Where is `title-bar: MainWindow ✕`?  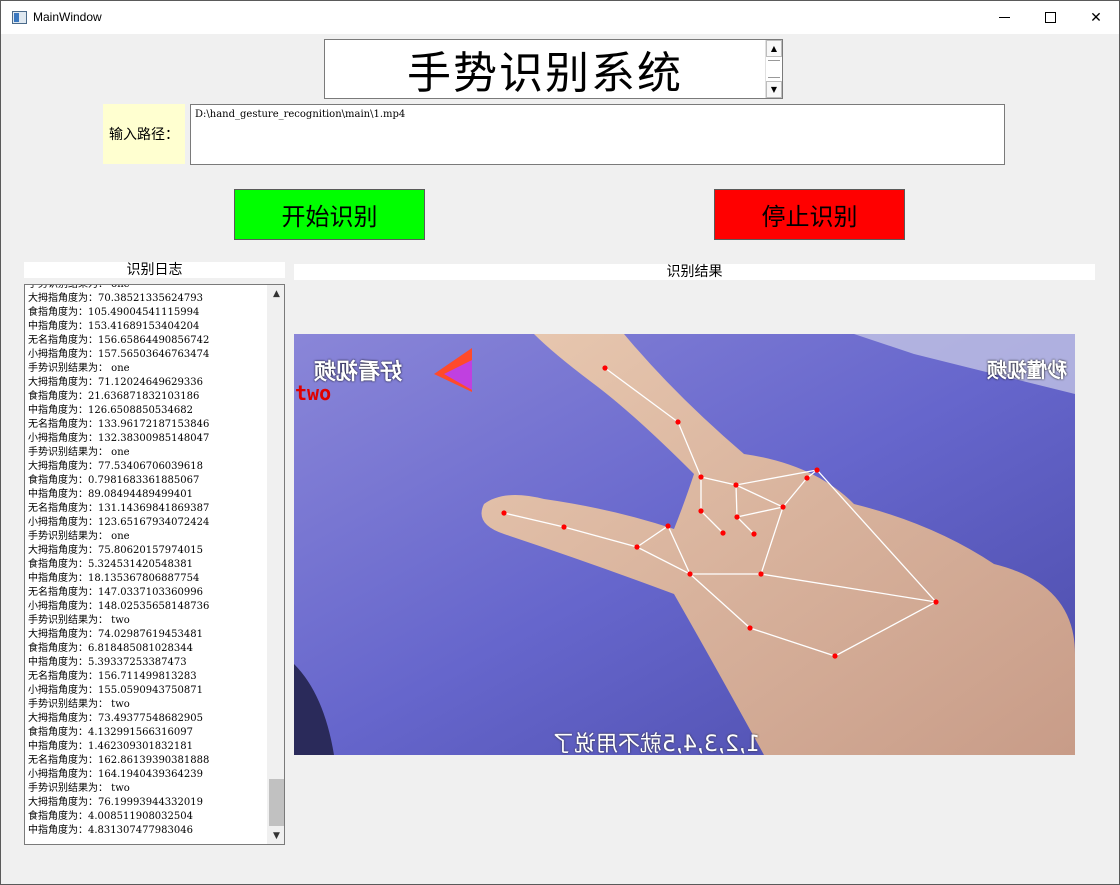 title-bar: MainWindow ✕ is located at coordinates (560, 17).